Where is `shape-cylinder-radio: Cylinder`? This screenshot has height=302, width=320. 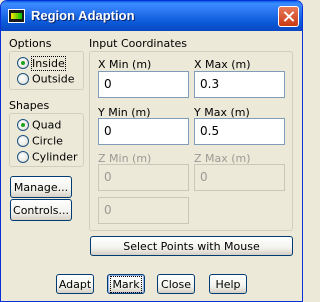
shape-cylinder-radio: Cylinder is located at coordinates (47, 157).